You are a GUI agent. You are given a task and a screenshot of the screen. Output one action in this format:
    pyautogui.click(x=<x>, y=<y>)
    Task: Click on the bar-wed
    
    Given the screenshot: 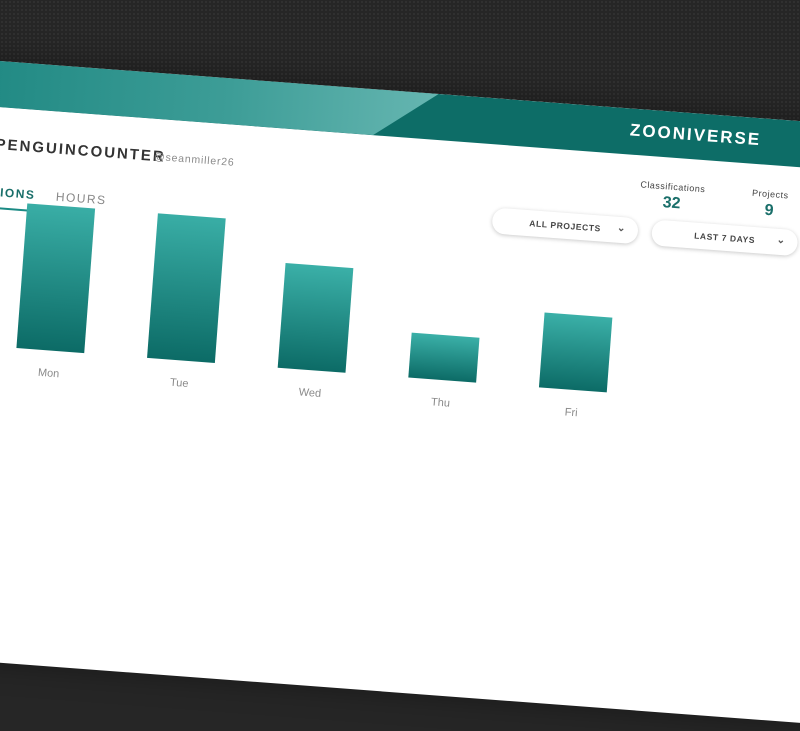 What is the action you would take?
    pyautogui.click(x=315, y=317)
    